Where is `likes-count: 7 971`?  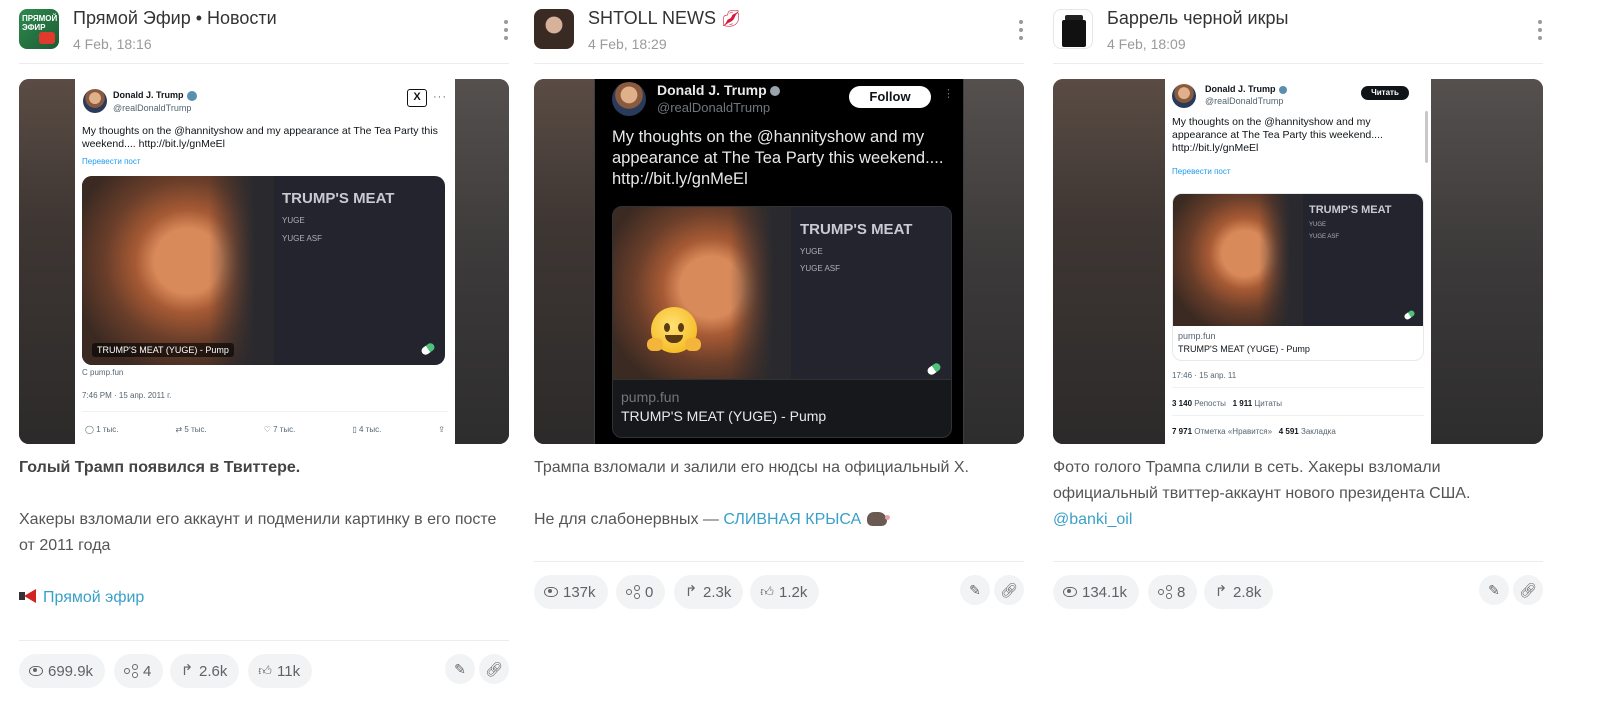
likes-count: 7 971 is located at coordinates (1182, 431).